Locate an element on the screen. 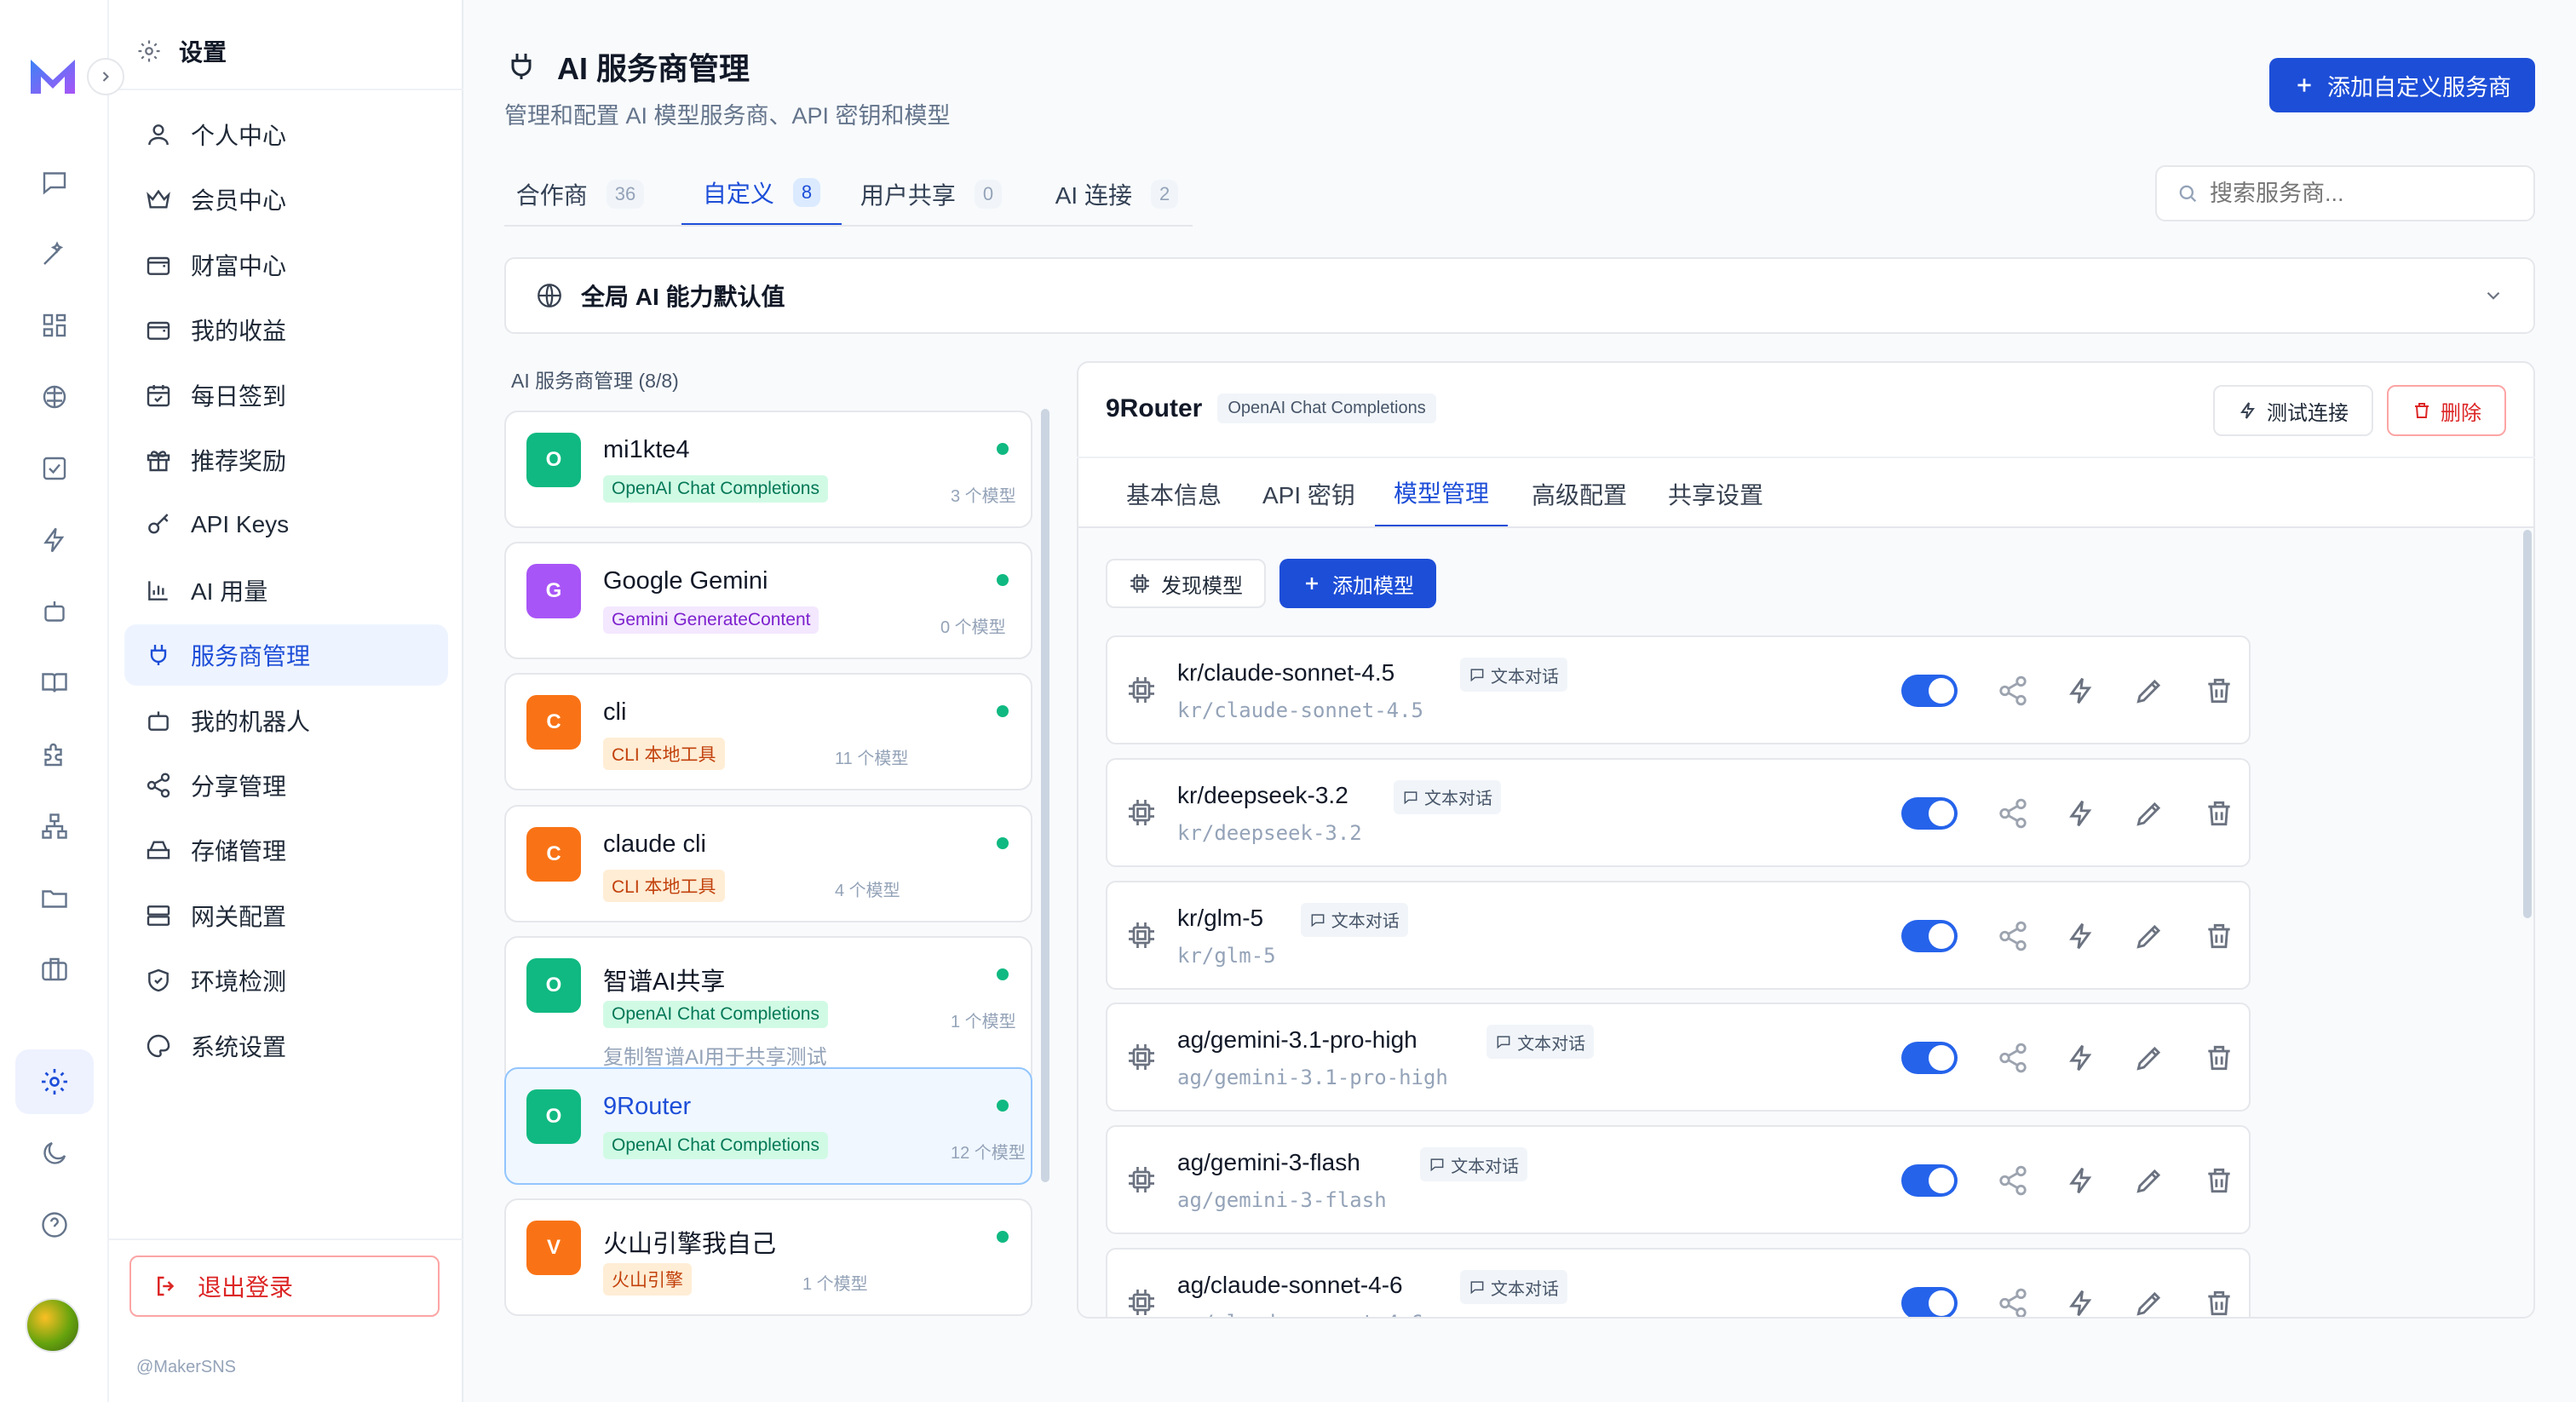 The image size is (2576, 1402). model-name: kr/glm-5 is located at coordinates (1220, 917).